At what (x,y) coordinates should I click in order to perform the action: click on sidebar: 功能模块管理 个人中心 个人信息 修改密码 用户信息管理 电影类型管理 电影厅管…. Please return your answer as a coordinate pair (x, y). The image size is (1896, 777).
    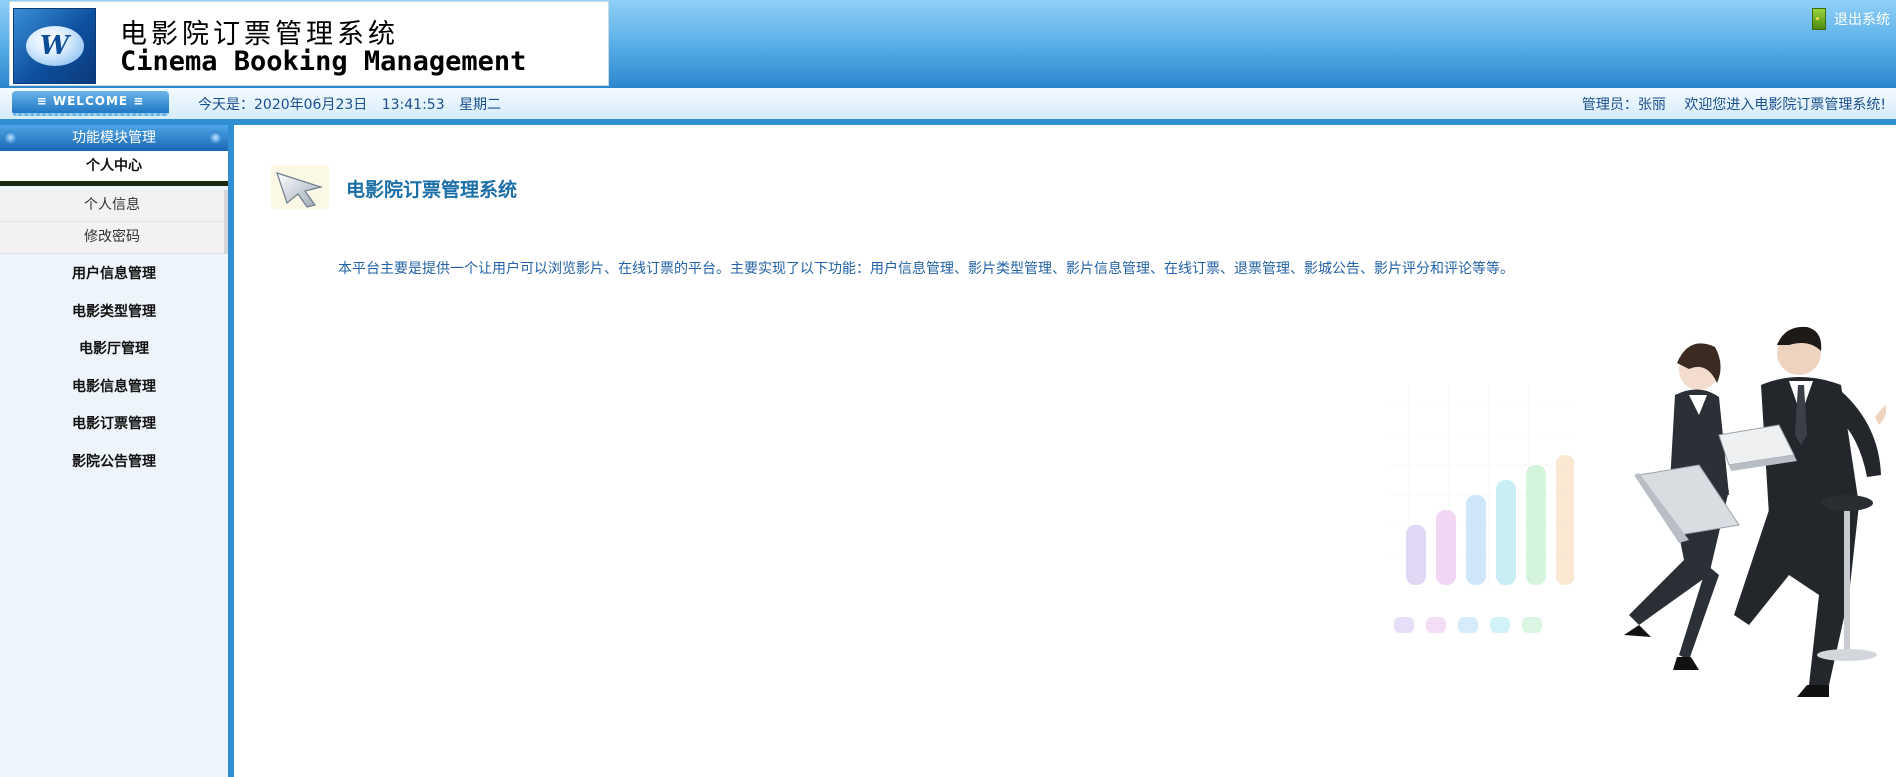
    Looking at the image, I should click on (117, 451).